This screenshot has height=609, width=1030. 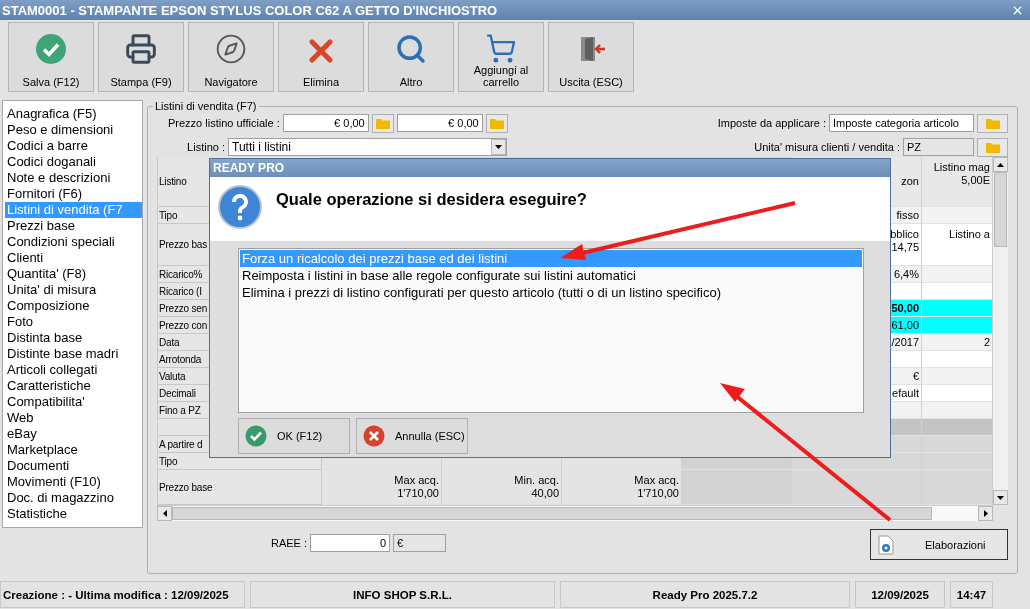 I want to click on status-text: 12/09/2025, so click(x=900, y=594).